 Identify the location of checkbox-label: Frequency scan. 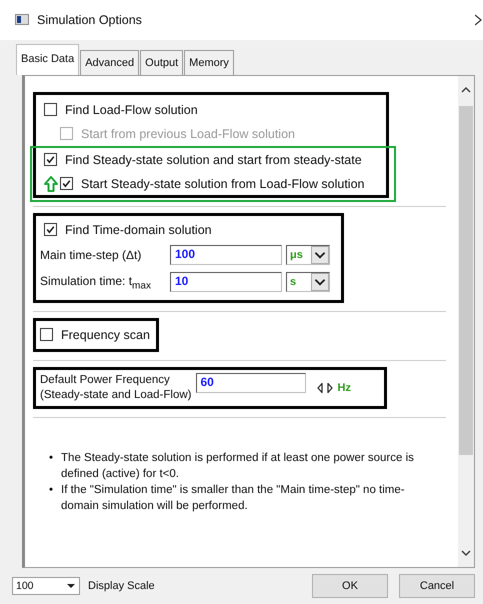
(105, 335).